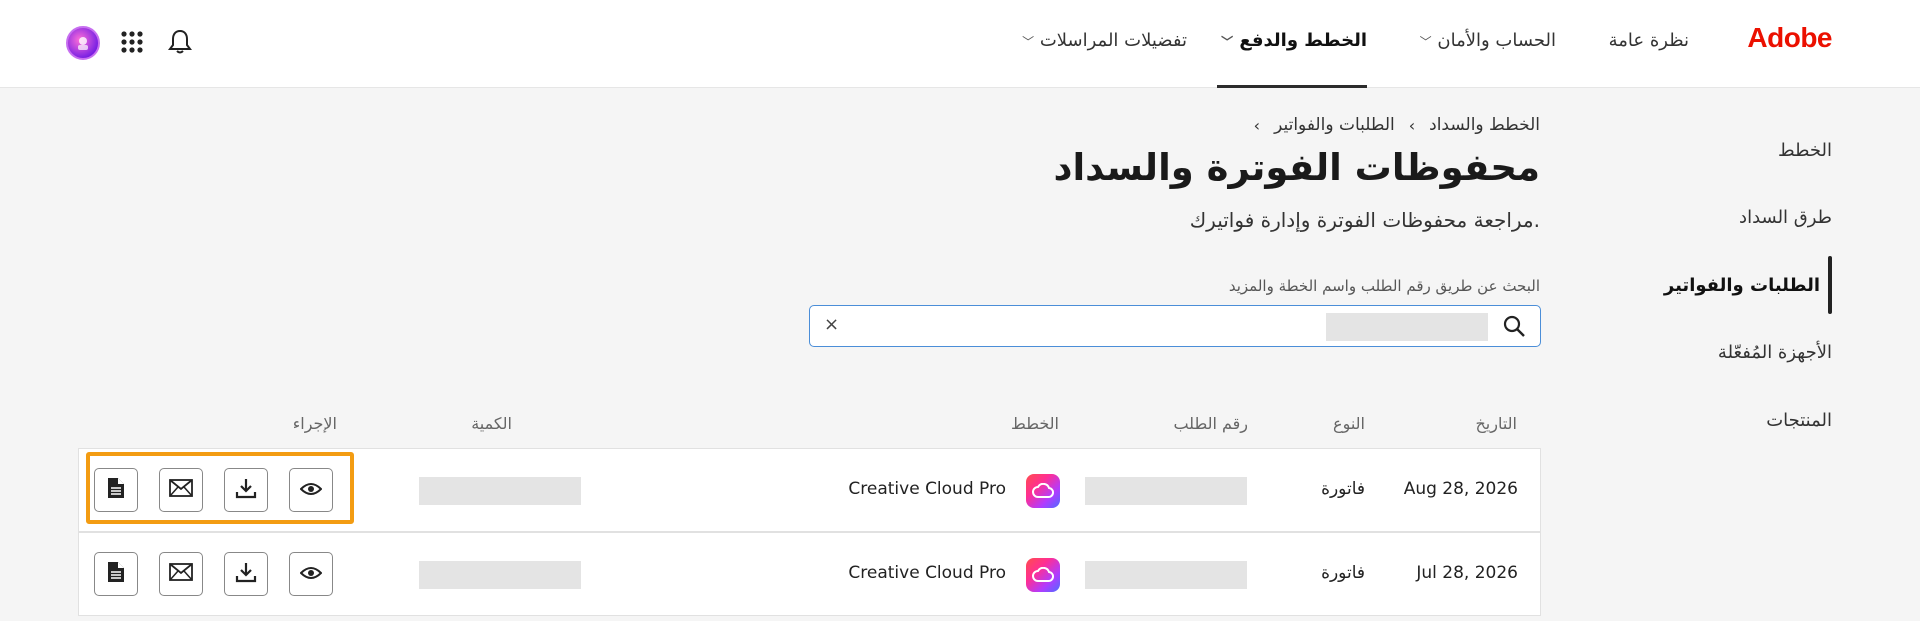 Image resolution: width=1920 pixels, height=621 pixels. I want to click on column-header-amount: الكمية, so click(491, 423).